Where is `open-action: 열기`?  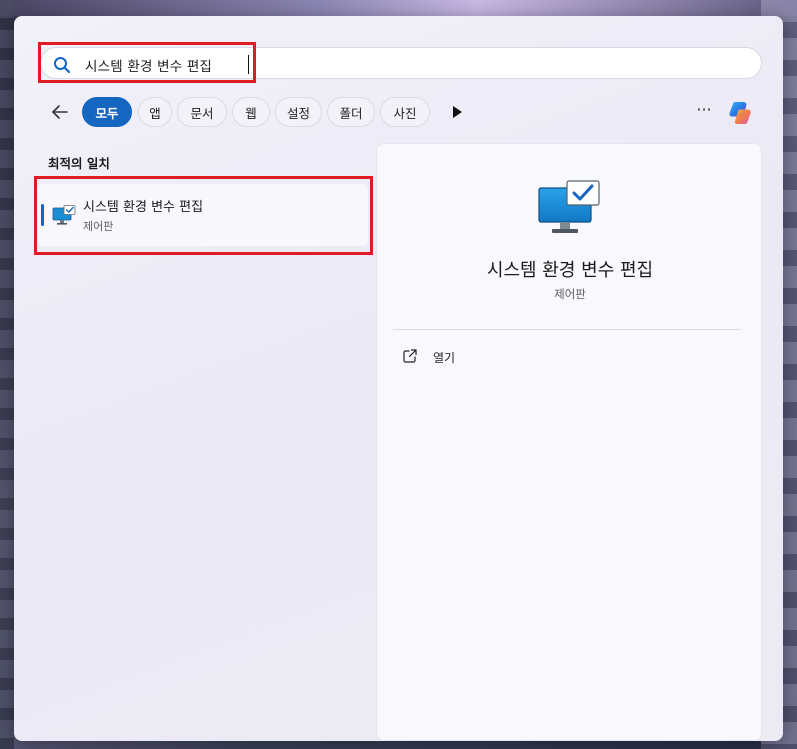
open-action: 열기 is located at coordinates (453, 356).